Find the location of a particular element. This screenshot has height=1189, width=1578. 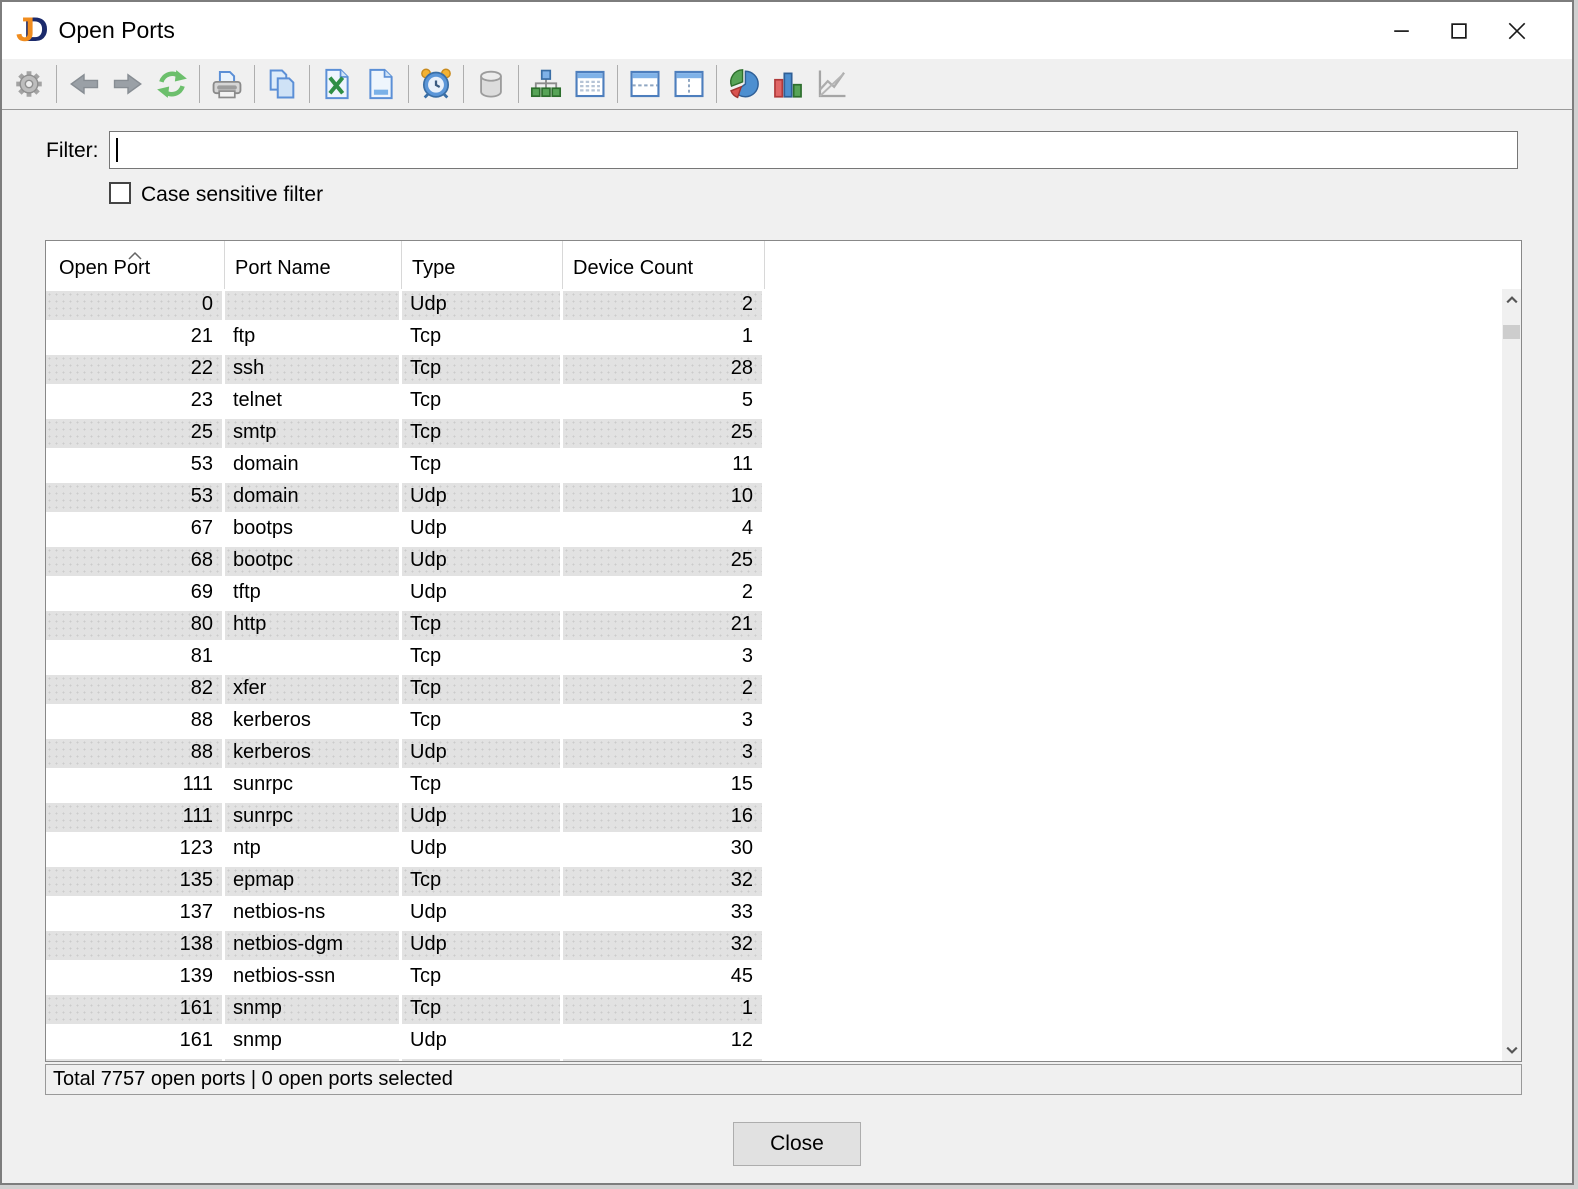

split-horizontal-button is located at coordinates (645, 84).